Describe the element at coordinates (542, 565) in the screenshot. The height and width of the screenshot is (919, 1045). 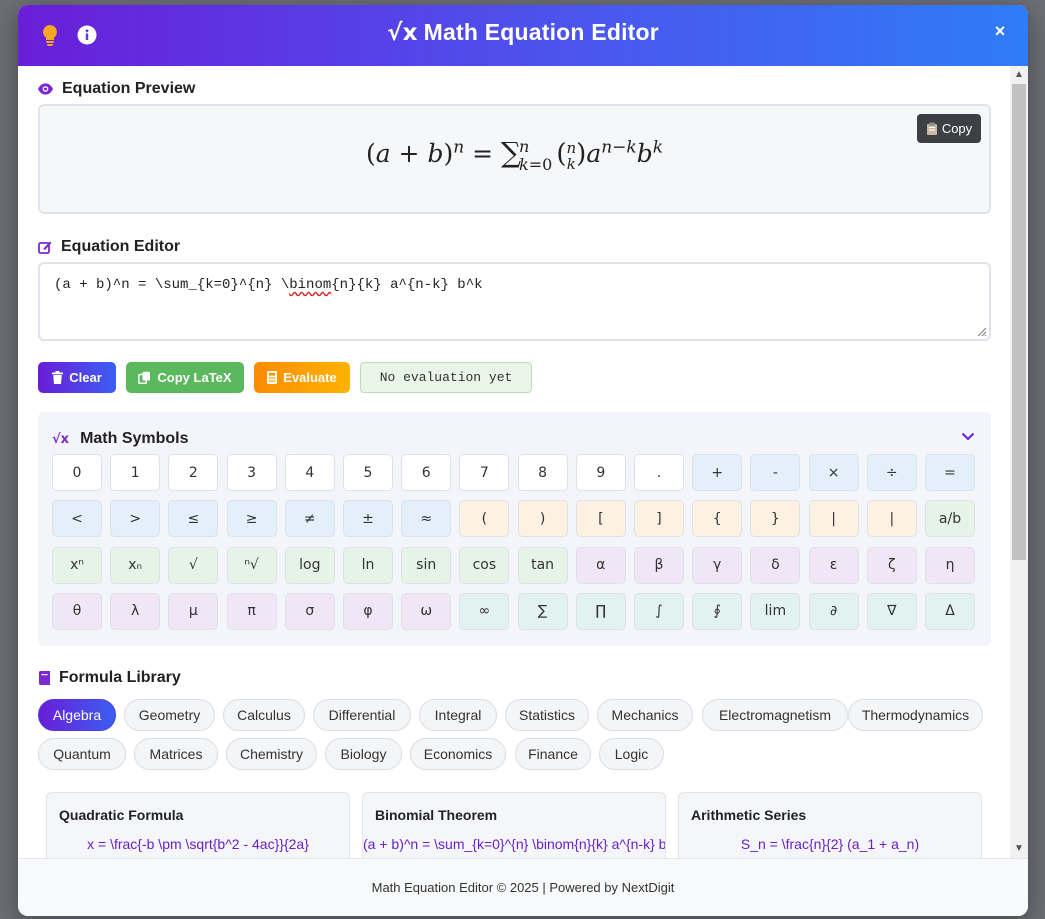
I see `symbol-key: tan` at that location.